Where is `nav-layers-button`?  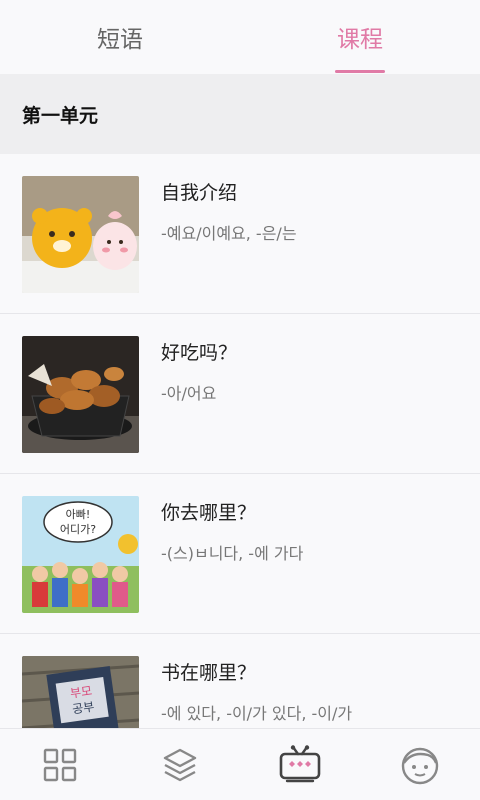
nav-layers-button is located at coordinates (180, 764).